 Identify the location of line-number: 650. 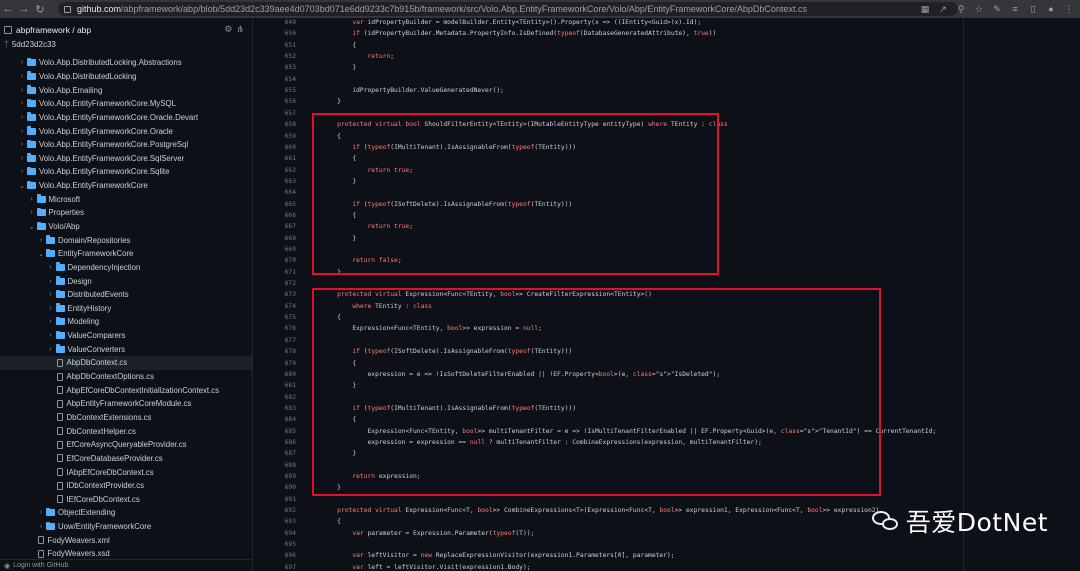
(275, 33).